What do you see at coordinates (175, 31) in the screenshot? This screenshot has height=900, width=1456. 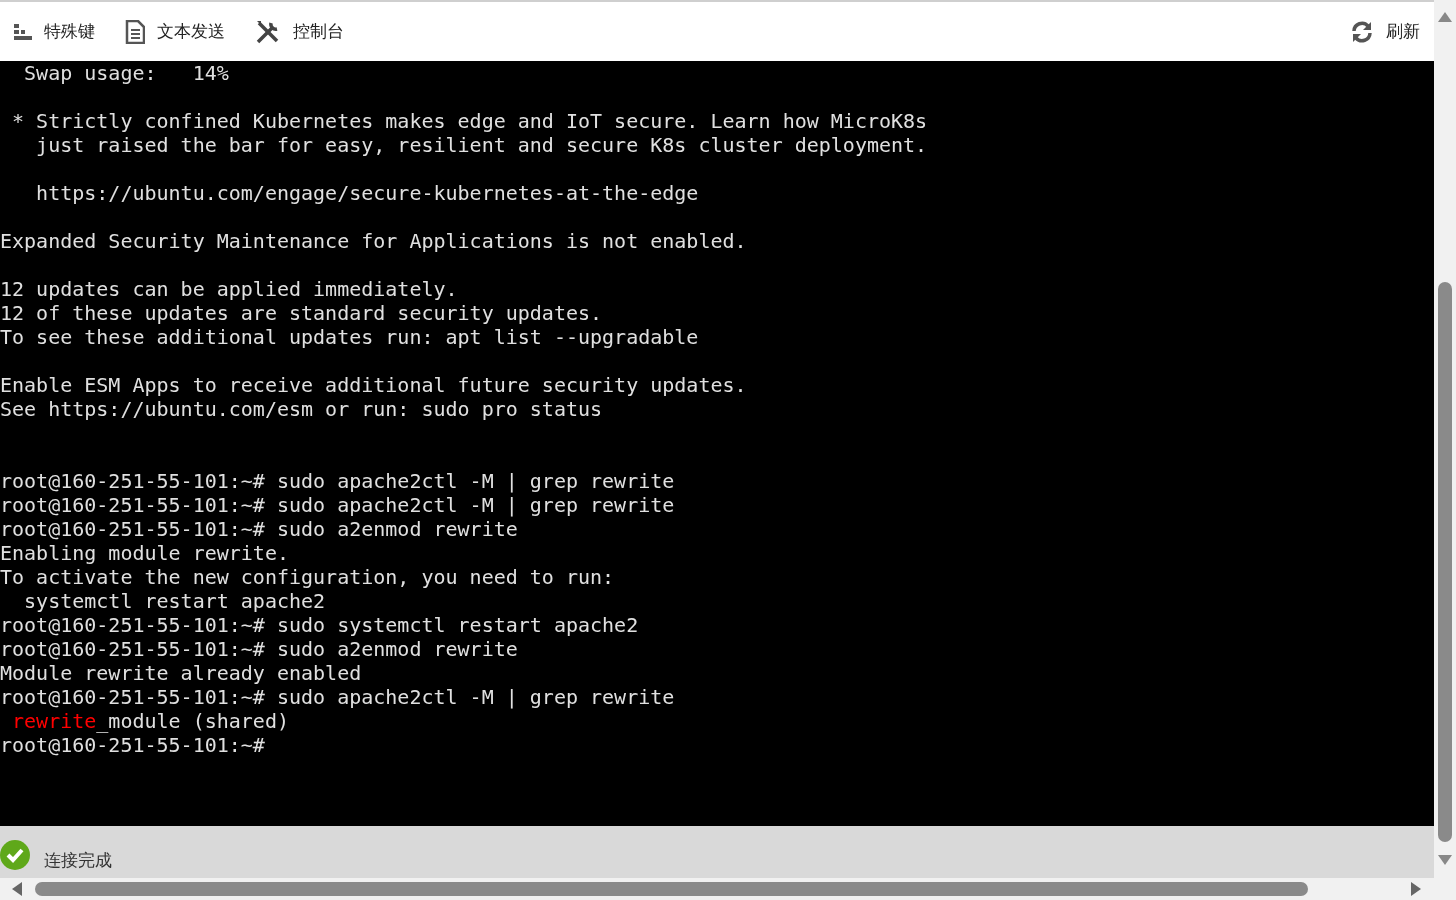 I see `toolbar-button: 文本发送` at bounding box center [175, 31].